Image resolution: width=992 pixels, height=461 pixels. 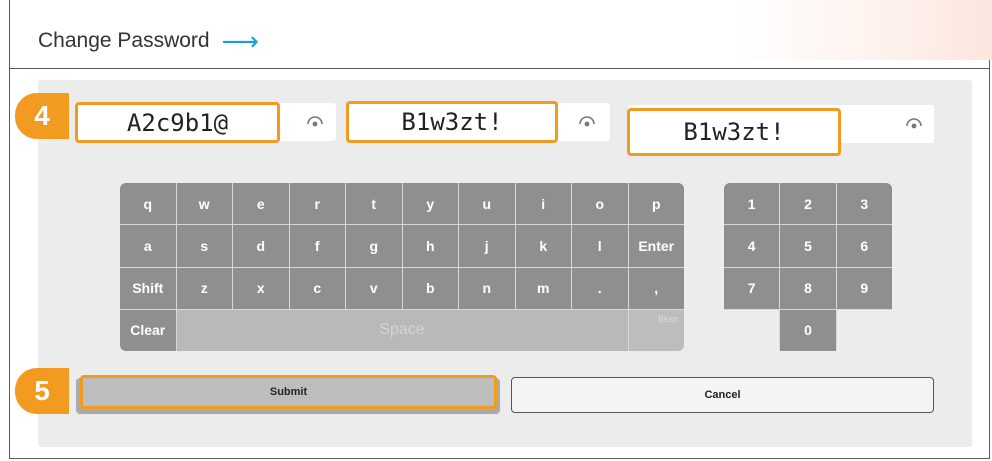 What do you see at coordinates (864, 288) in the screenshot?
I see `numpad-key: 9` at bounding box center [864, 288].